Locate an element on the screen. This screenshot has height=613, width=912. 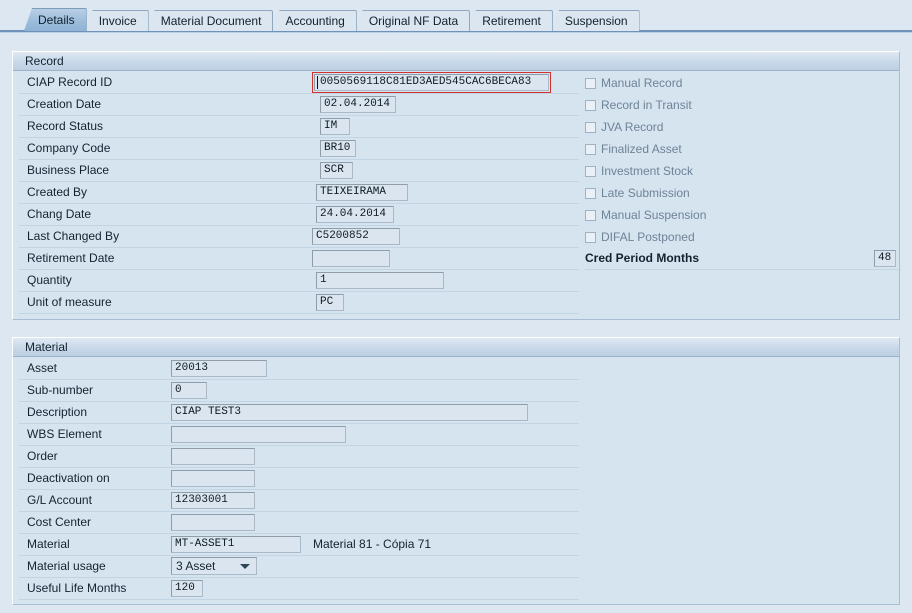
label-material-usage: Material usage is located at coordinates (66, 566).